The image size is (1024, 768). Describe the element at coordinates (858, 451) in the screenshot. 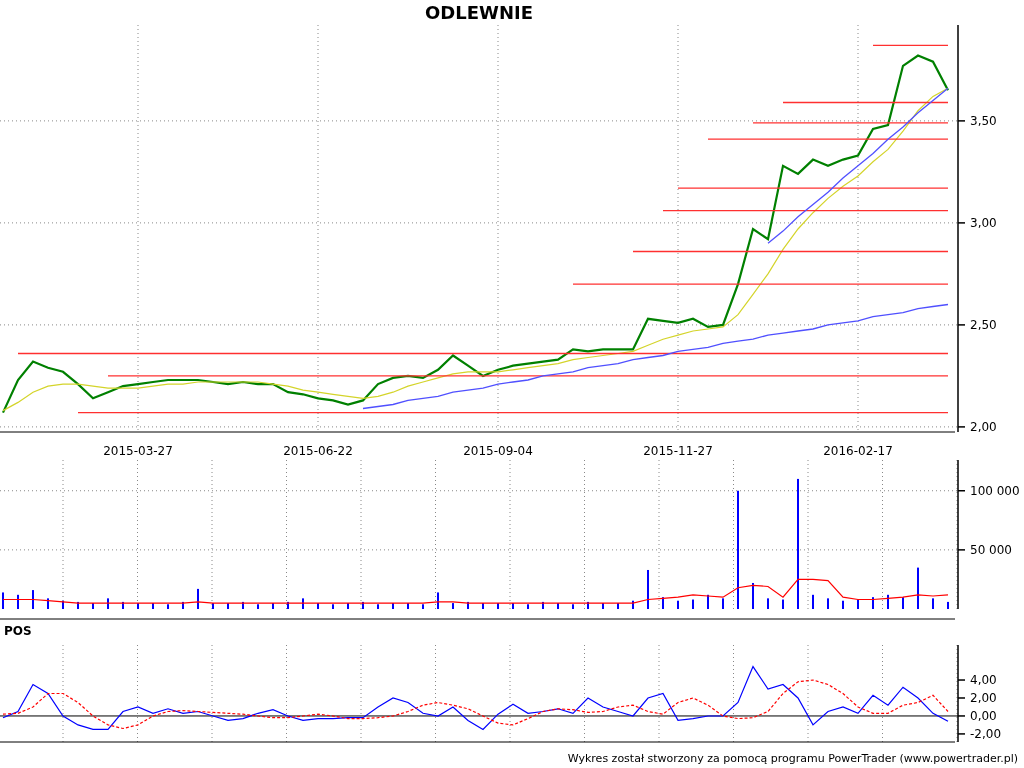

I see `x-tick-label: 2016-02-17` at that location.